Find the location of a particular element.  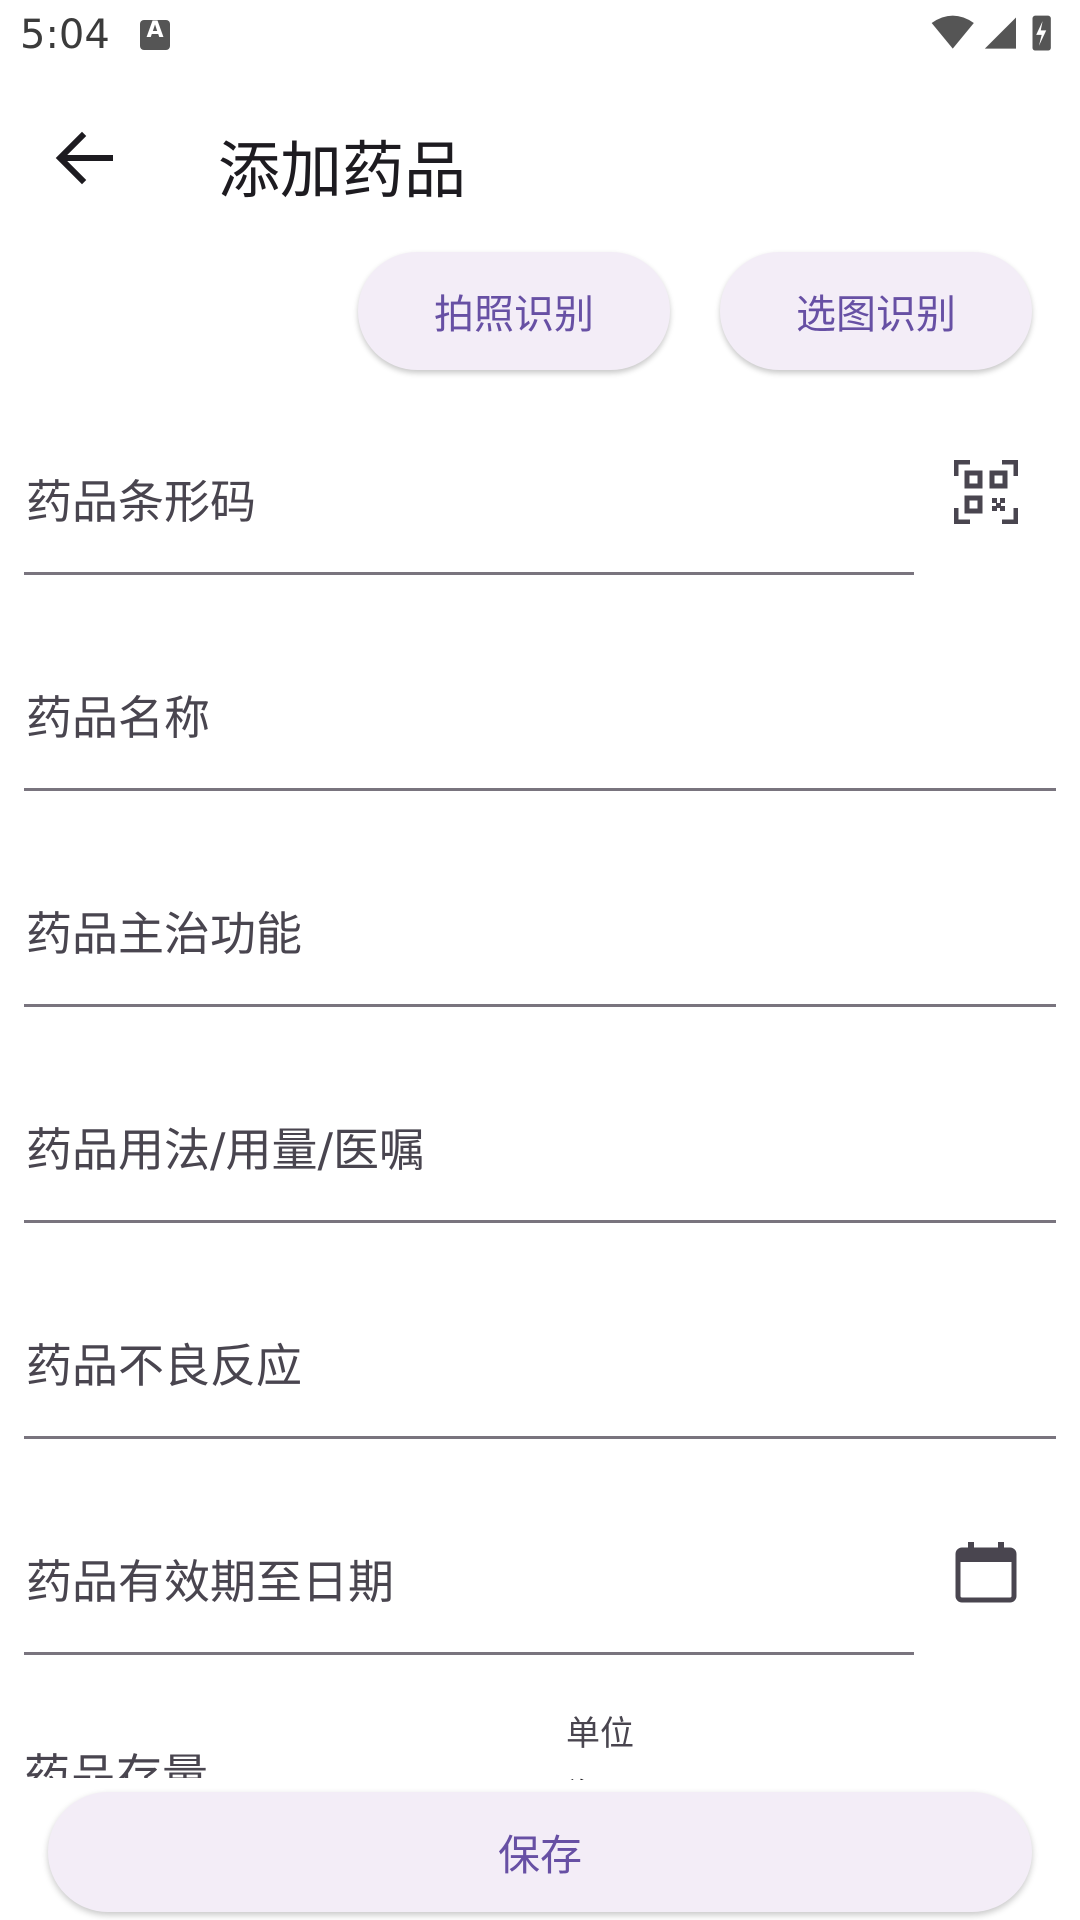

status-icons is located at coordinates (991, 33).